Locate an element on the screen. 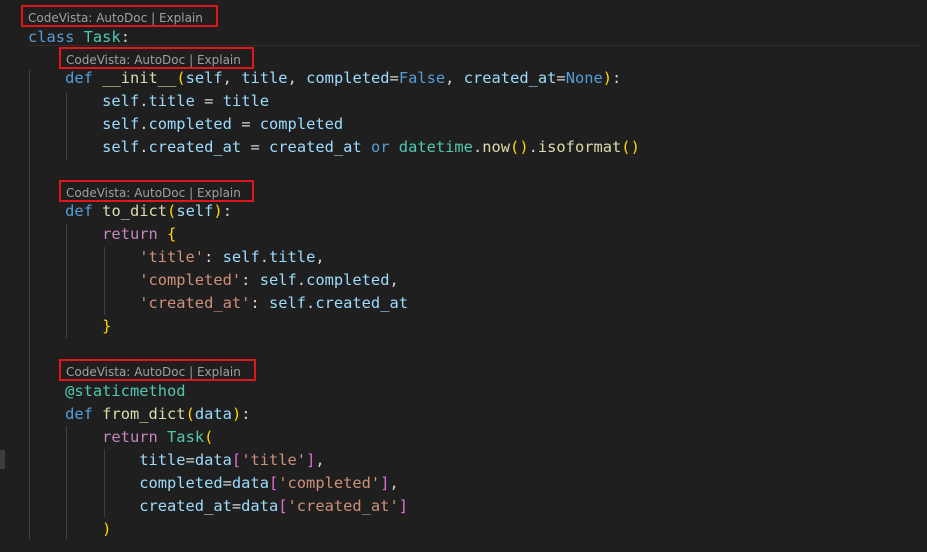 The image size is (927, 552). gutter-marker is located at coordinates (2, 459).